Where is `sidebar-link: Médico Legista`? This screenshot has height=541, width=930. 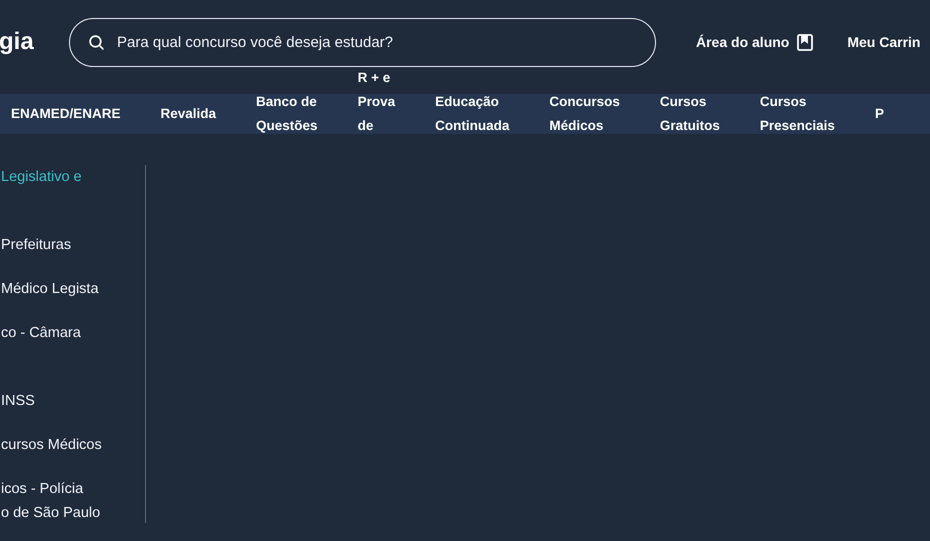 sidebar-link: Médico Legista is located at coordinates (72, 289).